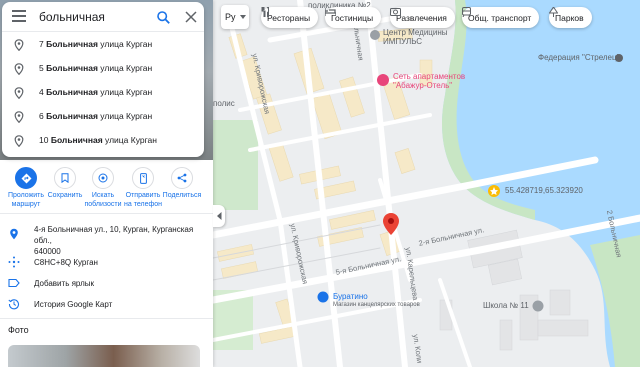 The height and width of the screenshot is (367, 640). I want to click on chevron-left-icon, so click(218, 216).